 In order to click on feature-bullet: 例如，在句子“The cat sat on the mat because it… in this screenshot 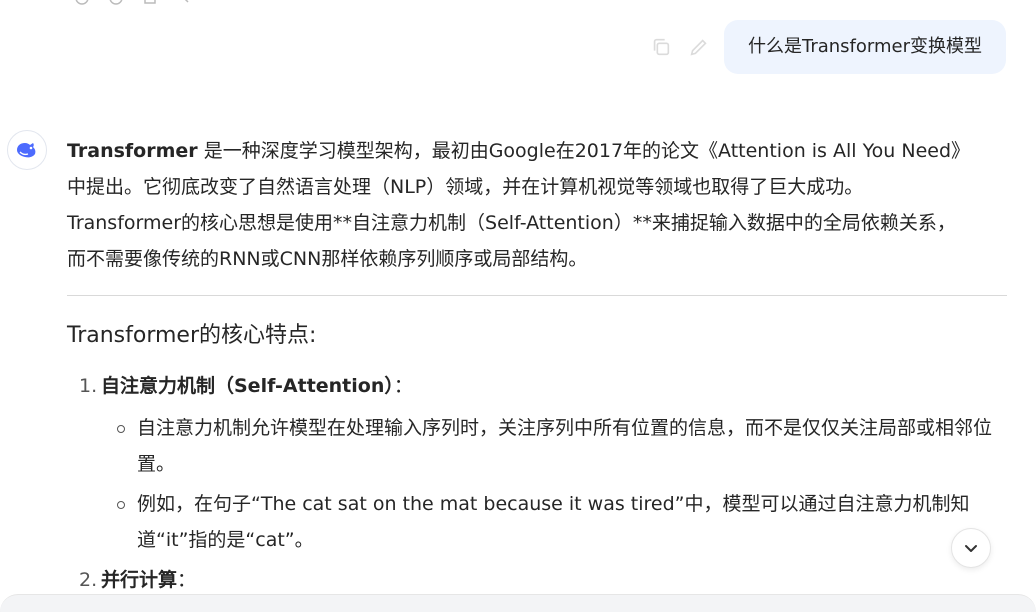, I will do `click(554, 522)`.